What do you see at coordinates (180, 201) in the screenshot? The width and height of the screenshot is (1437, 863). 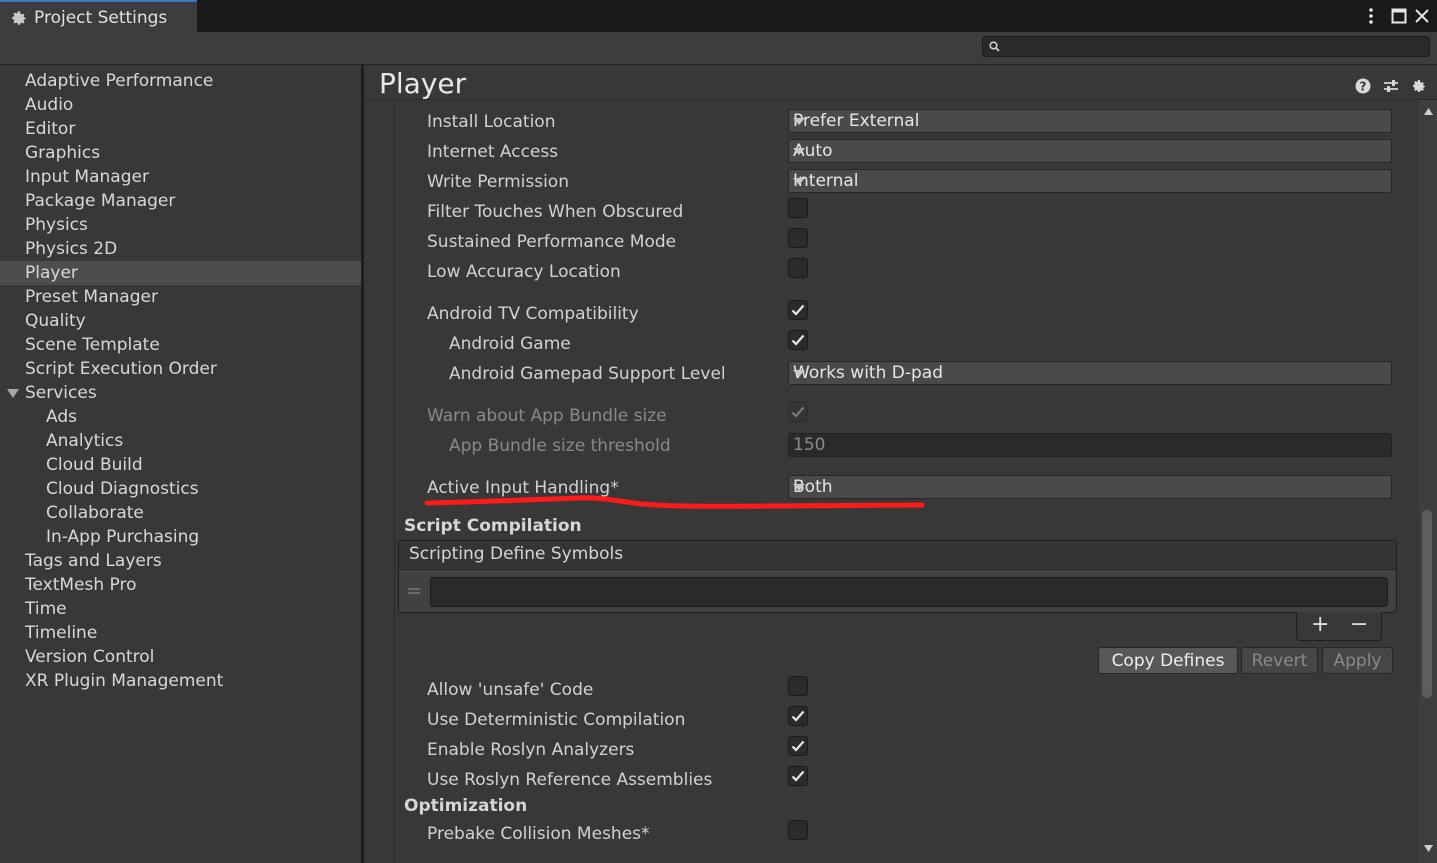 I see `sidebar-item-package-manager: Package Manager` at bounding box center [180, 201].